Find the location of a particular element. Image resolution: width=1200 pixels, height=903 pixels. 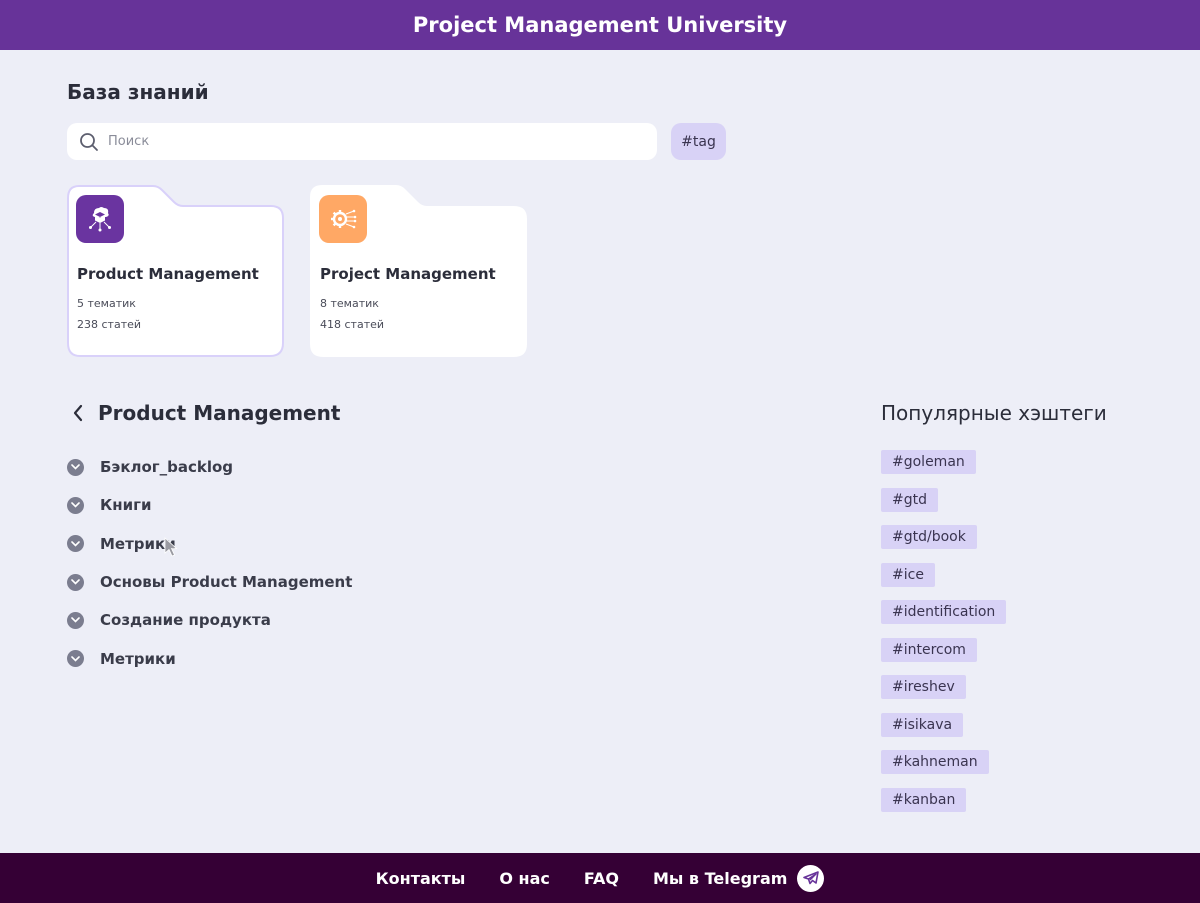

mouse-cursor-icon is located at coordinates (171, 547).